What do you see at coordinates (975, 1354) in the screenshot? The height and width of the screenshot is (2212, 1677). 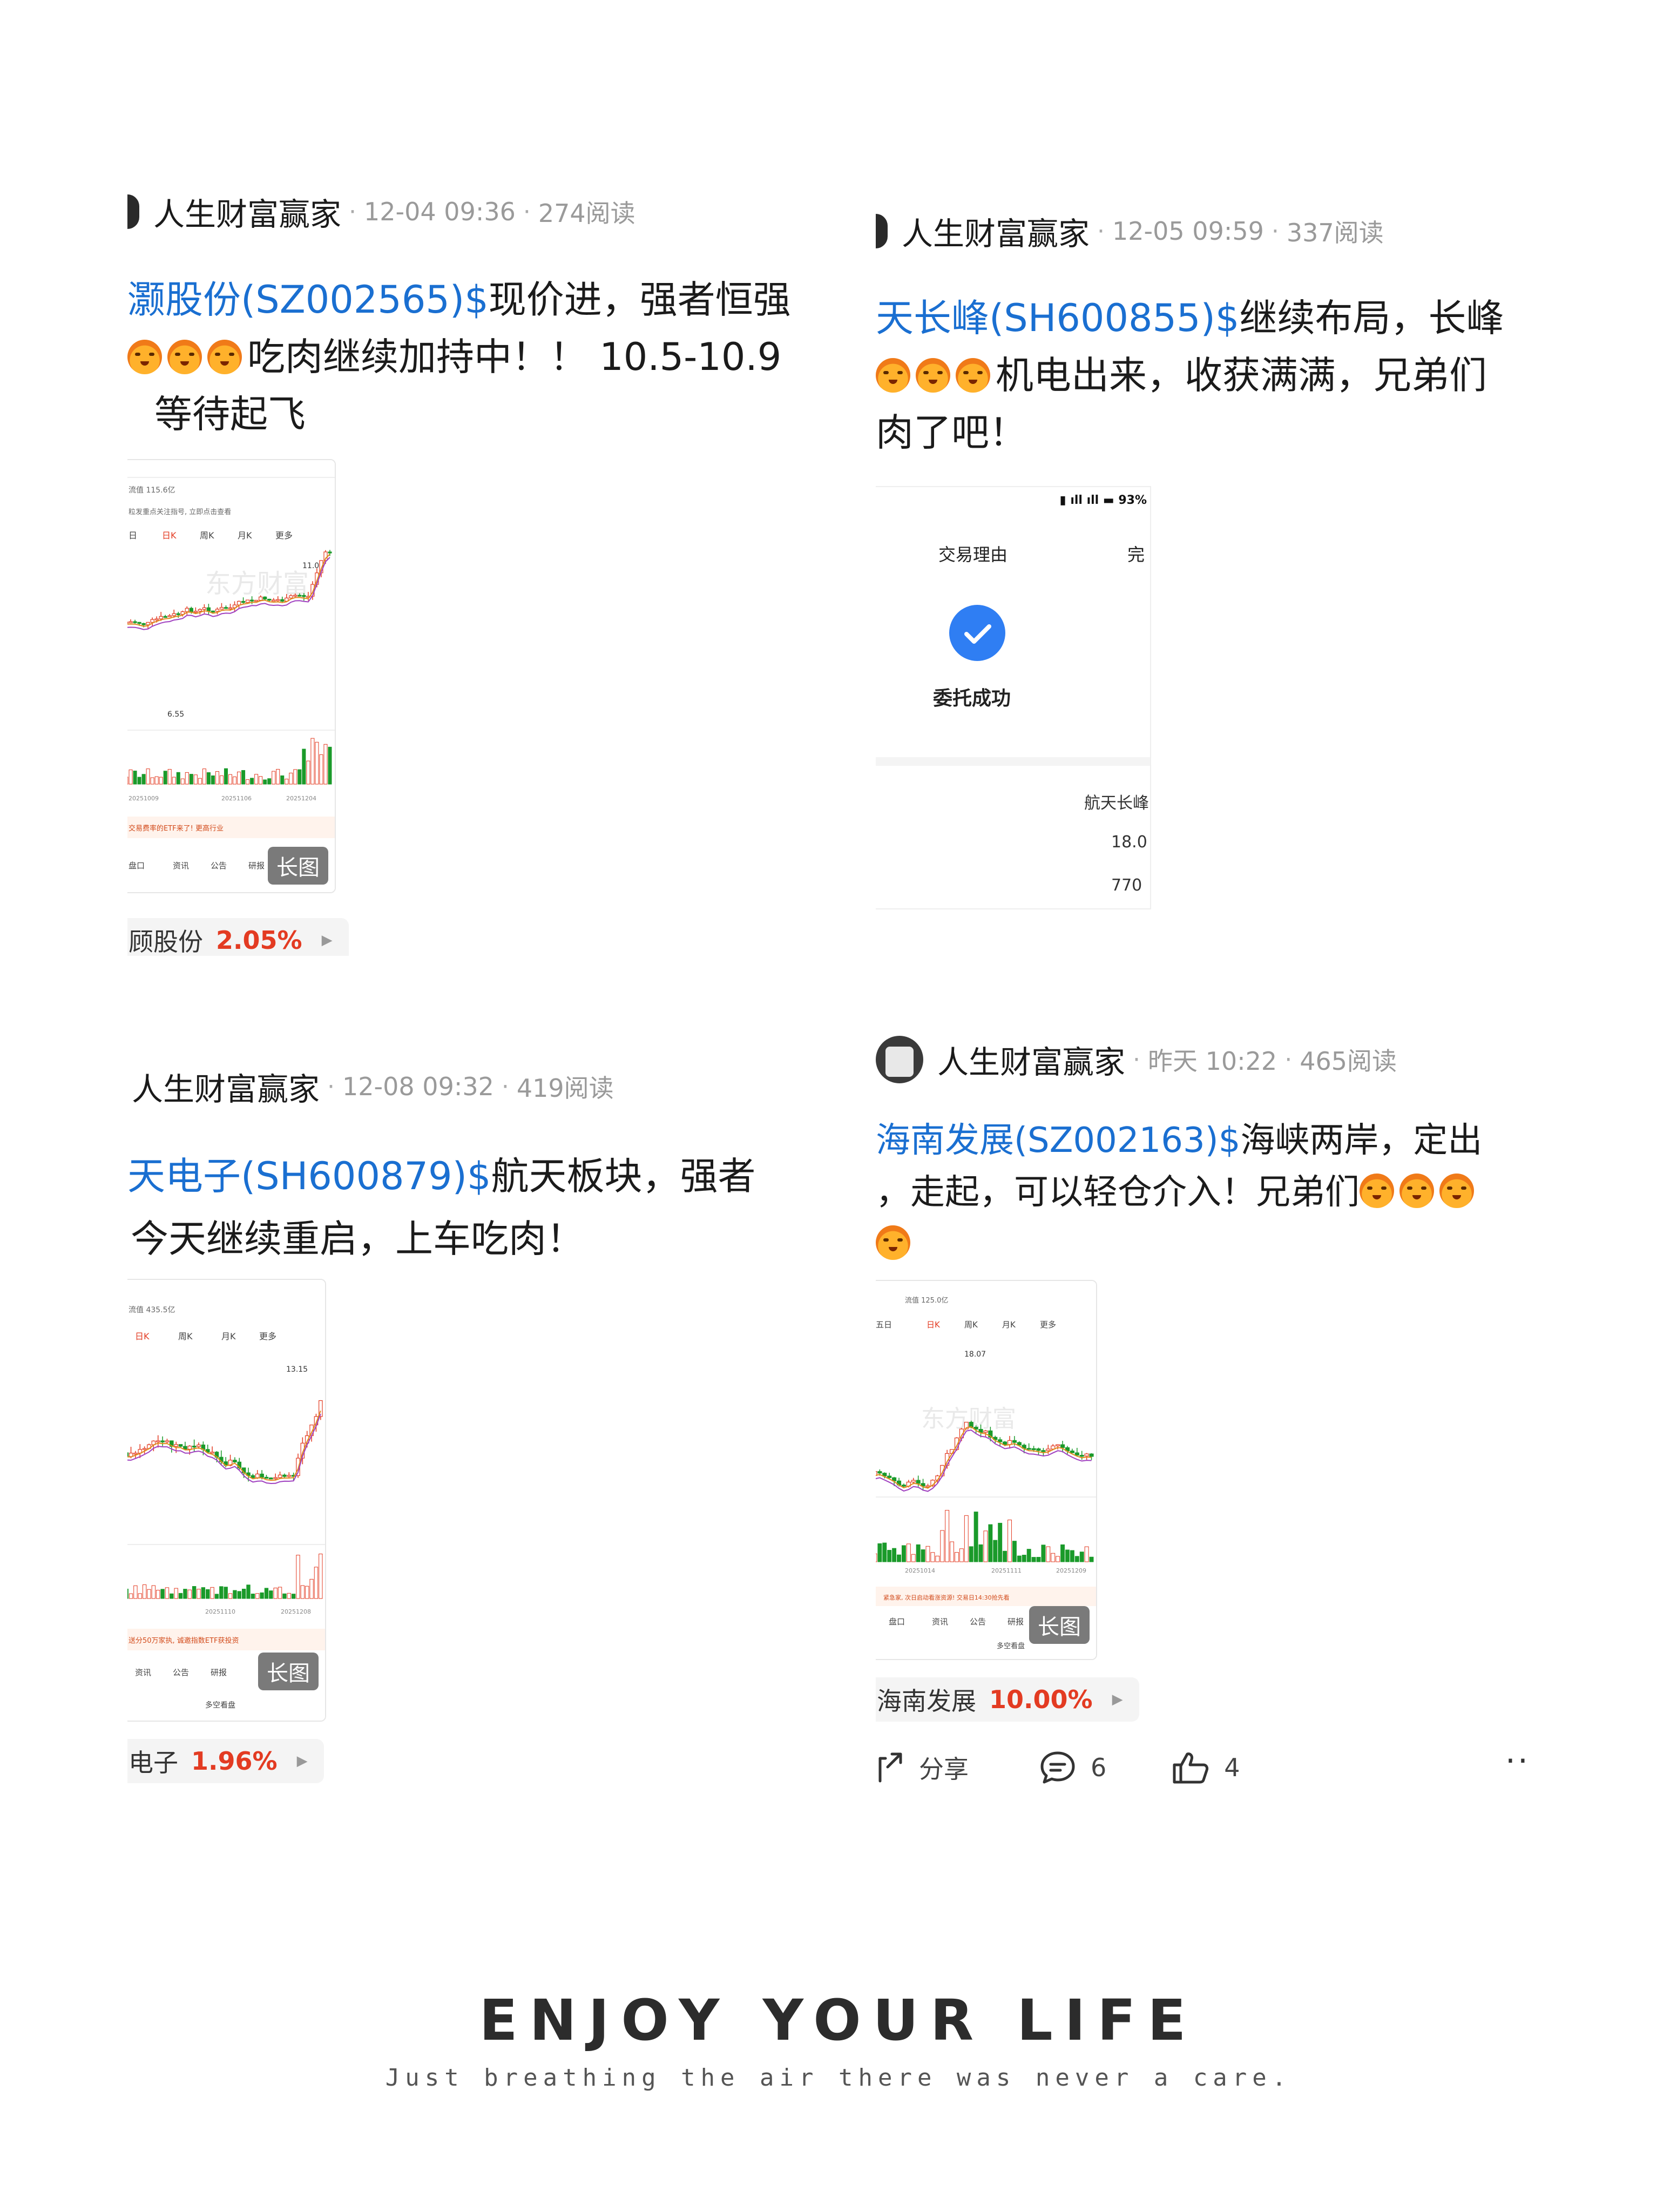 I see `chart-price-label: 18.07` at bounding box center [975, 1354].